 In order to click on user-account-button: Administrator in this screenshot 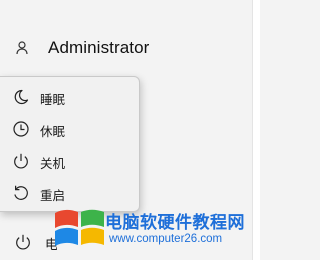, I will do `click(126, 48)`.